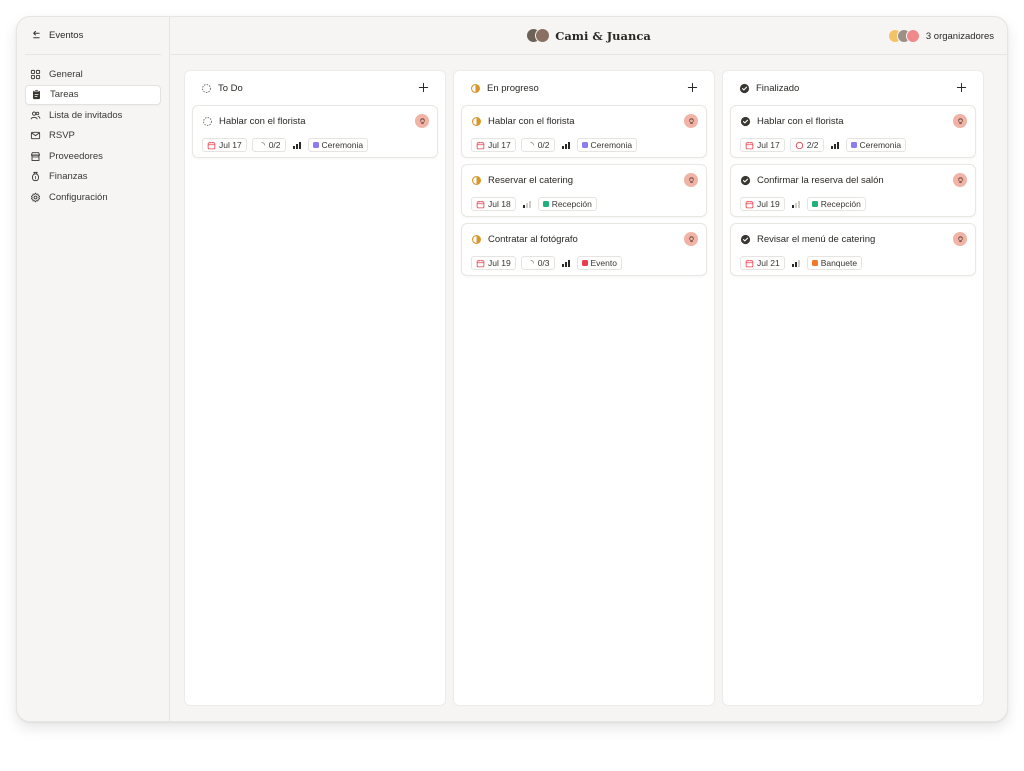  Describe the element at coordinates (584, 180) in the screenshot. I see `task-card-header: Reservar el catering` at that location.